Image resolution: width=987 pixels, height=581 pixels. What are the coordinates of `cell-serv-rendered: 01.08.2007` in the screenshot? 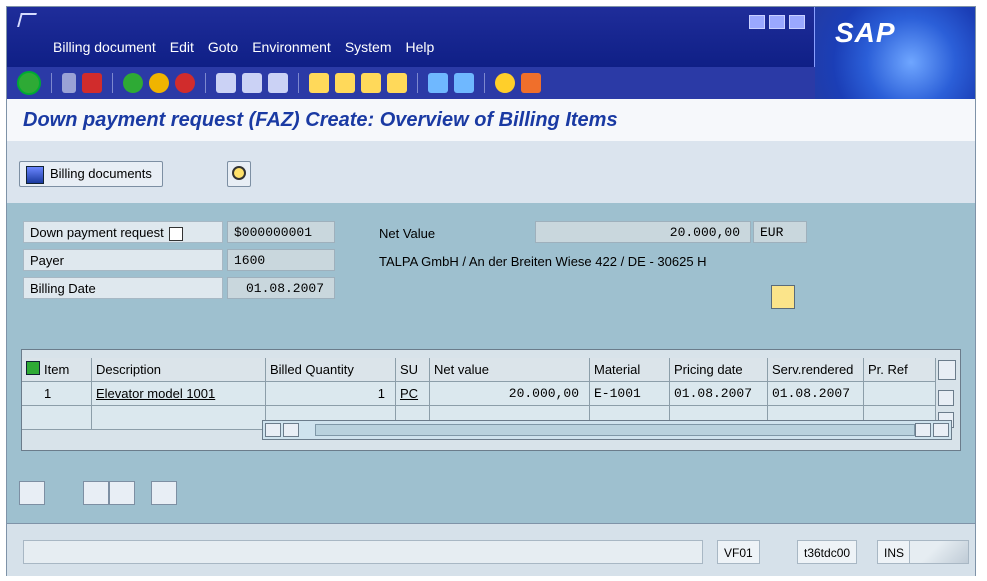 It's located at (816, 394).